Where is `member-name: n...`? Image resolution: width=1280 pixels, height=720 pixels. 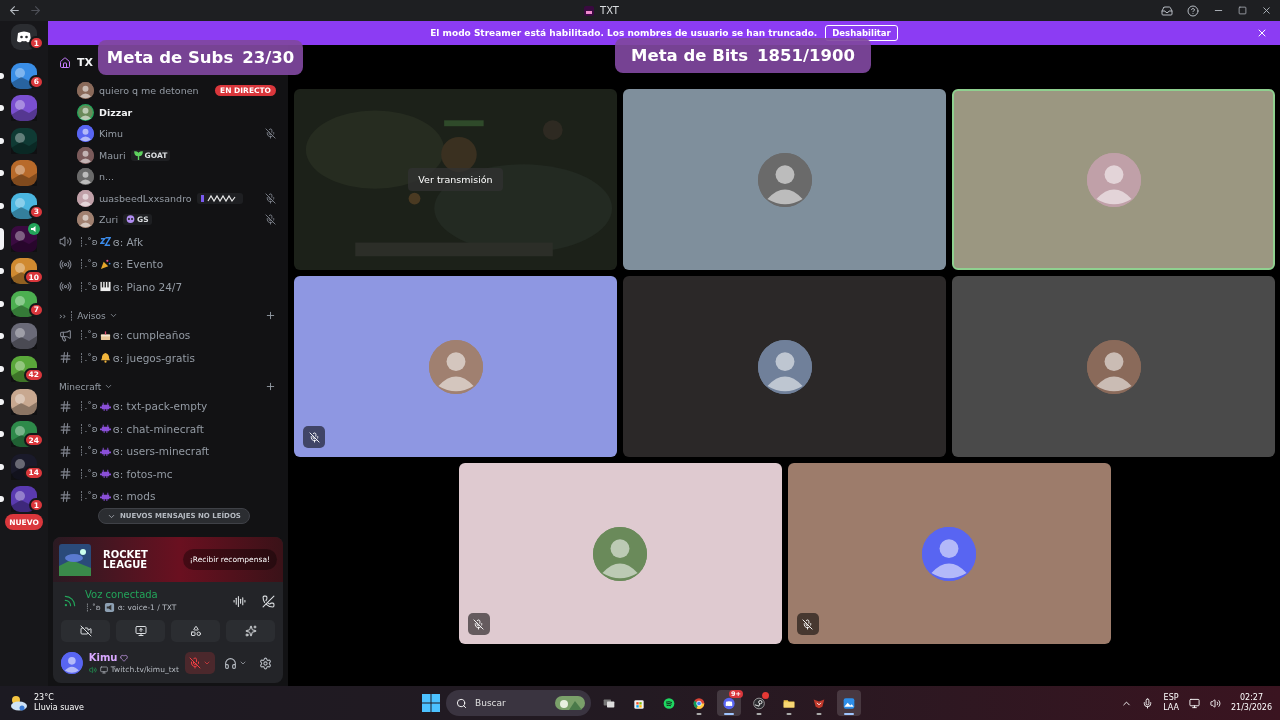 member-name: n... is located at coordinates (107, 177).